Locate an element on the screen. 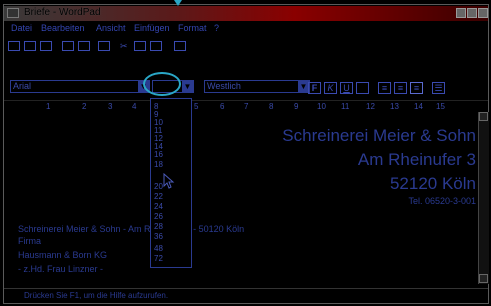 The image size is (491, 306). vertical-scrollbar is located at coordinates (483, 198).